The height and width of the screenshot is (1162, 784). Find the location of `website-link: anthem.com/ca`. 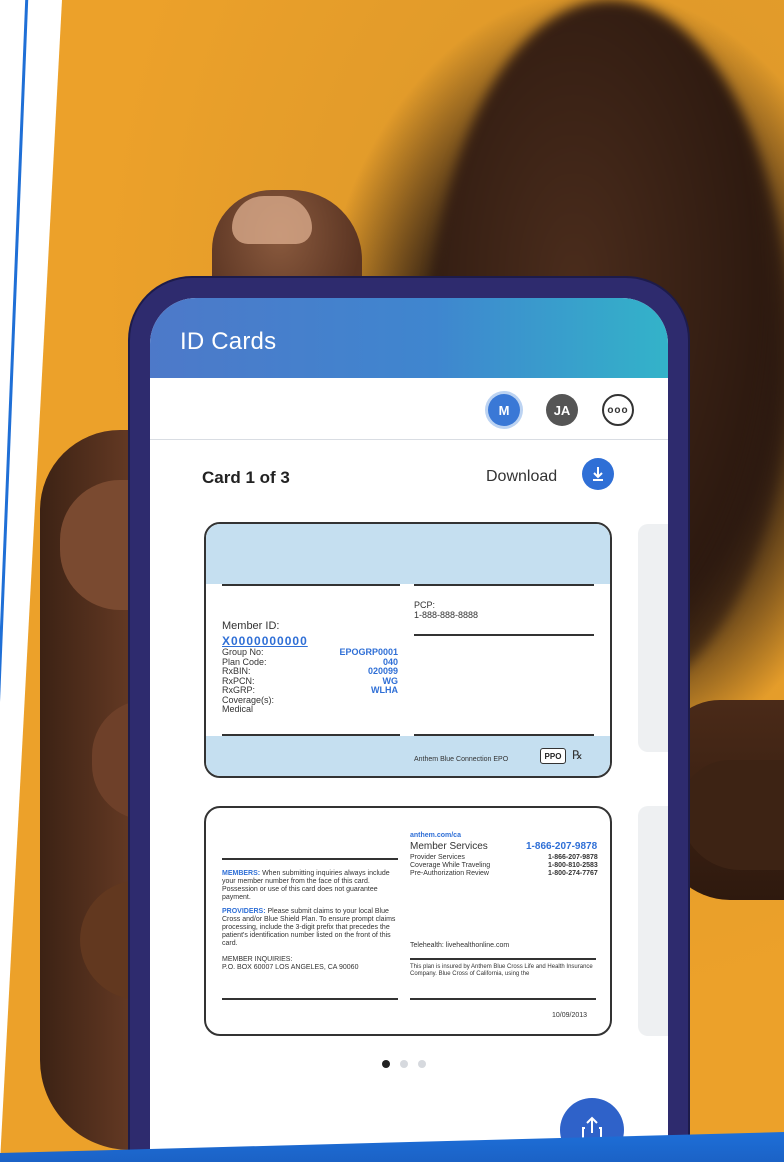

website-link: anthem.com/ca is located at coordinates (435, 835).